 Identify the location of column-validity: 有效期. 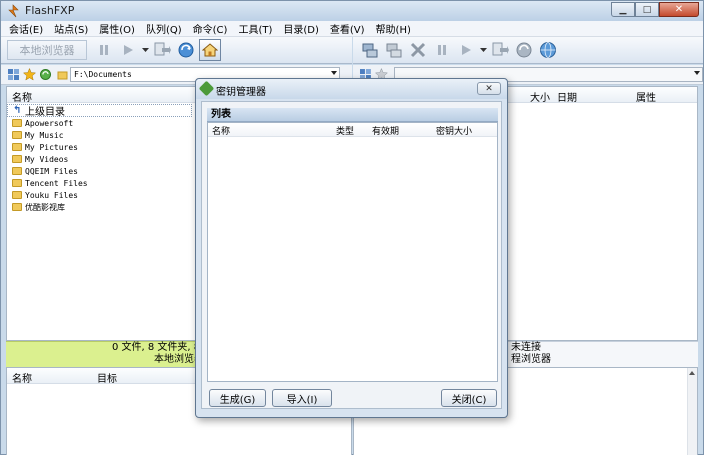
(385, 130).